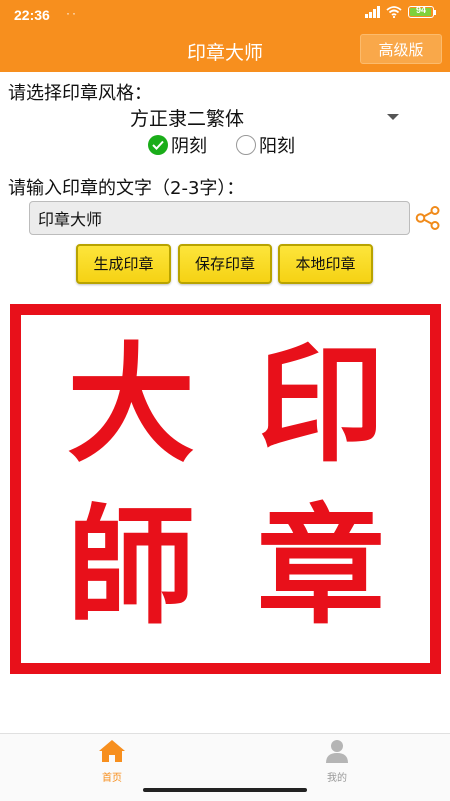 This screenshot has height=801, width=450. Describe the element at coordinates (320, 567) in the screenshot. I see `seal-char-bottom-right: 章` at that location.